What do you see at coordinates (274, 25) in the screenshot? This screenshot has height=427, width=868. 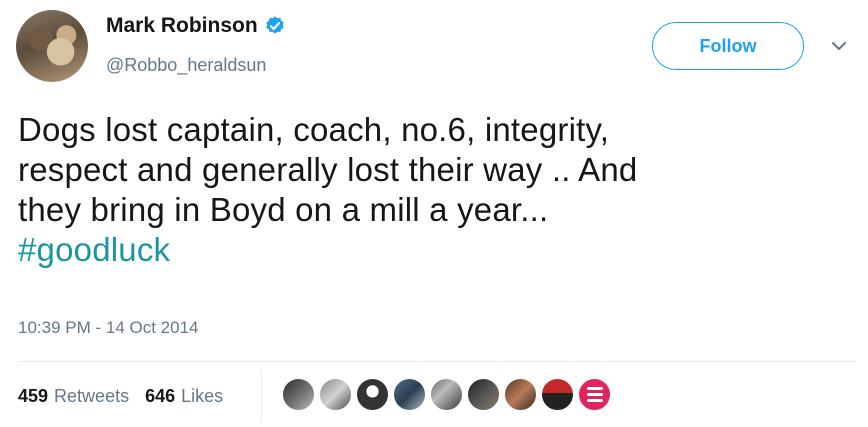 I see `verified-badge-icon` at bounding box center [274, 25].